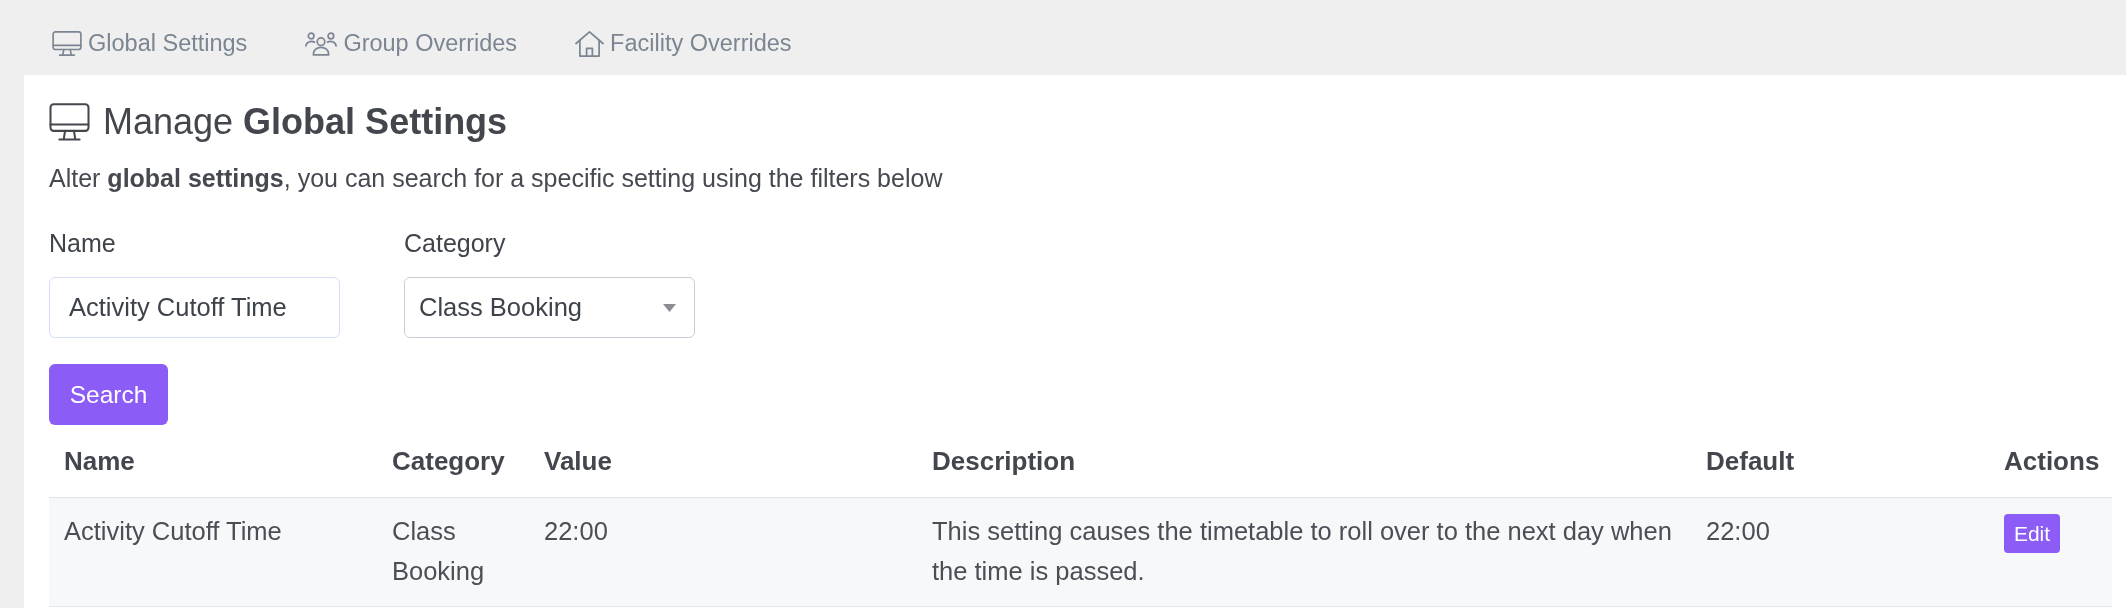 Image resolution: width=2126 pixels, height=608 pixels. What do you see at coordinates (496, 178) in the screenshot?
I see `page-description: Alter global settings, you can search for a specific setting using the filters below` at bounding box center [496, 178].